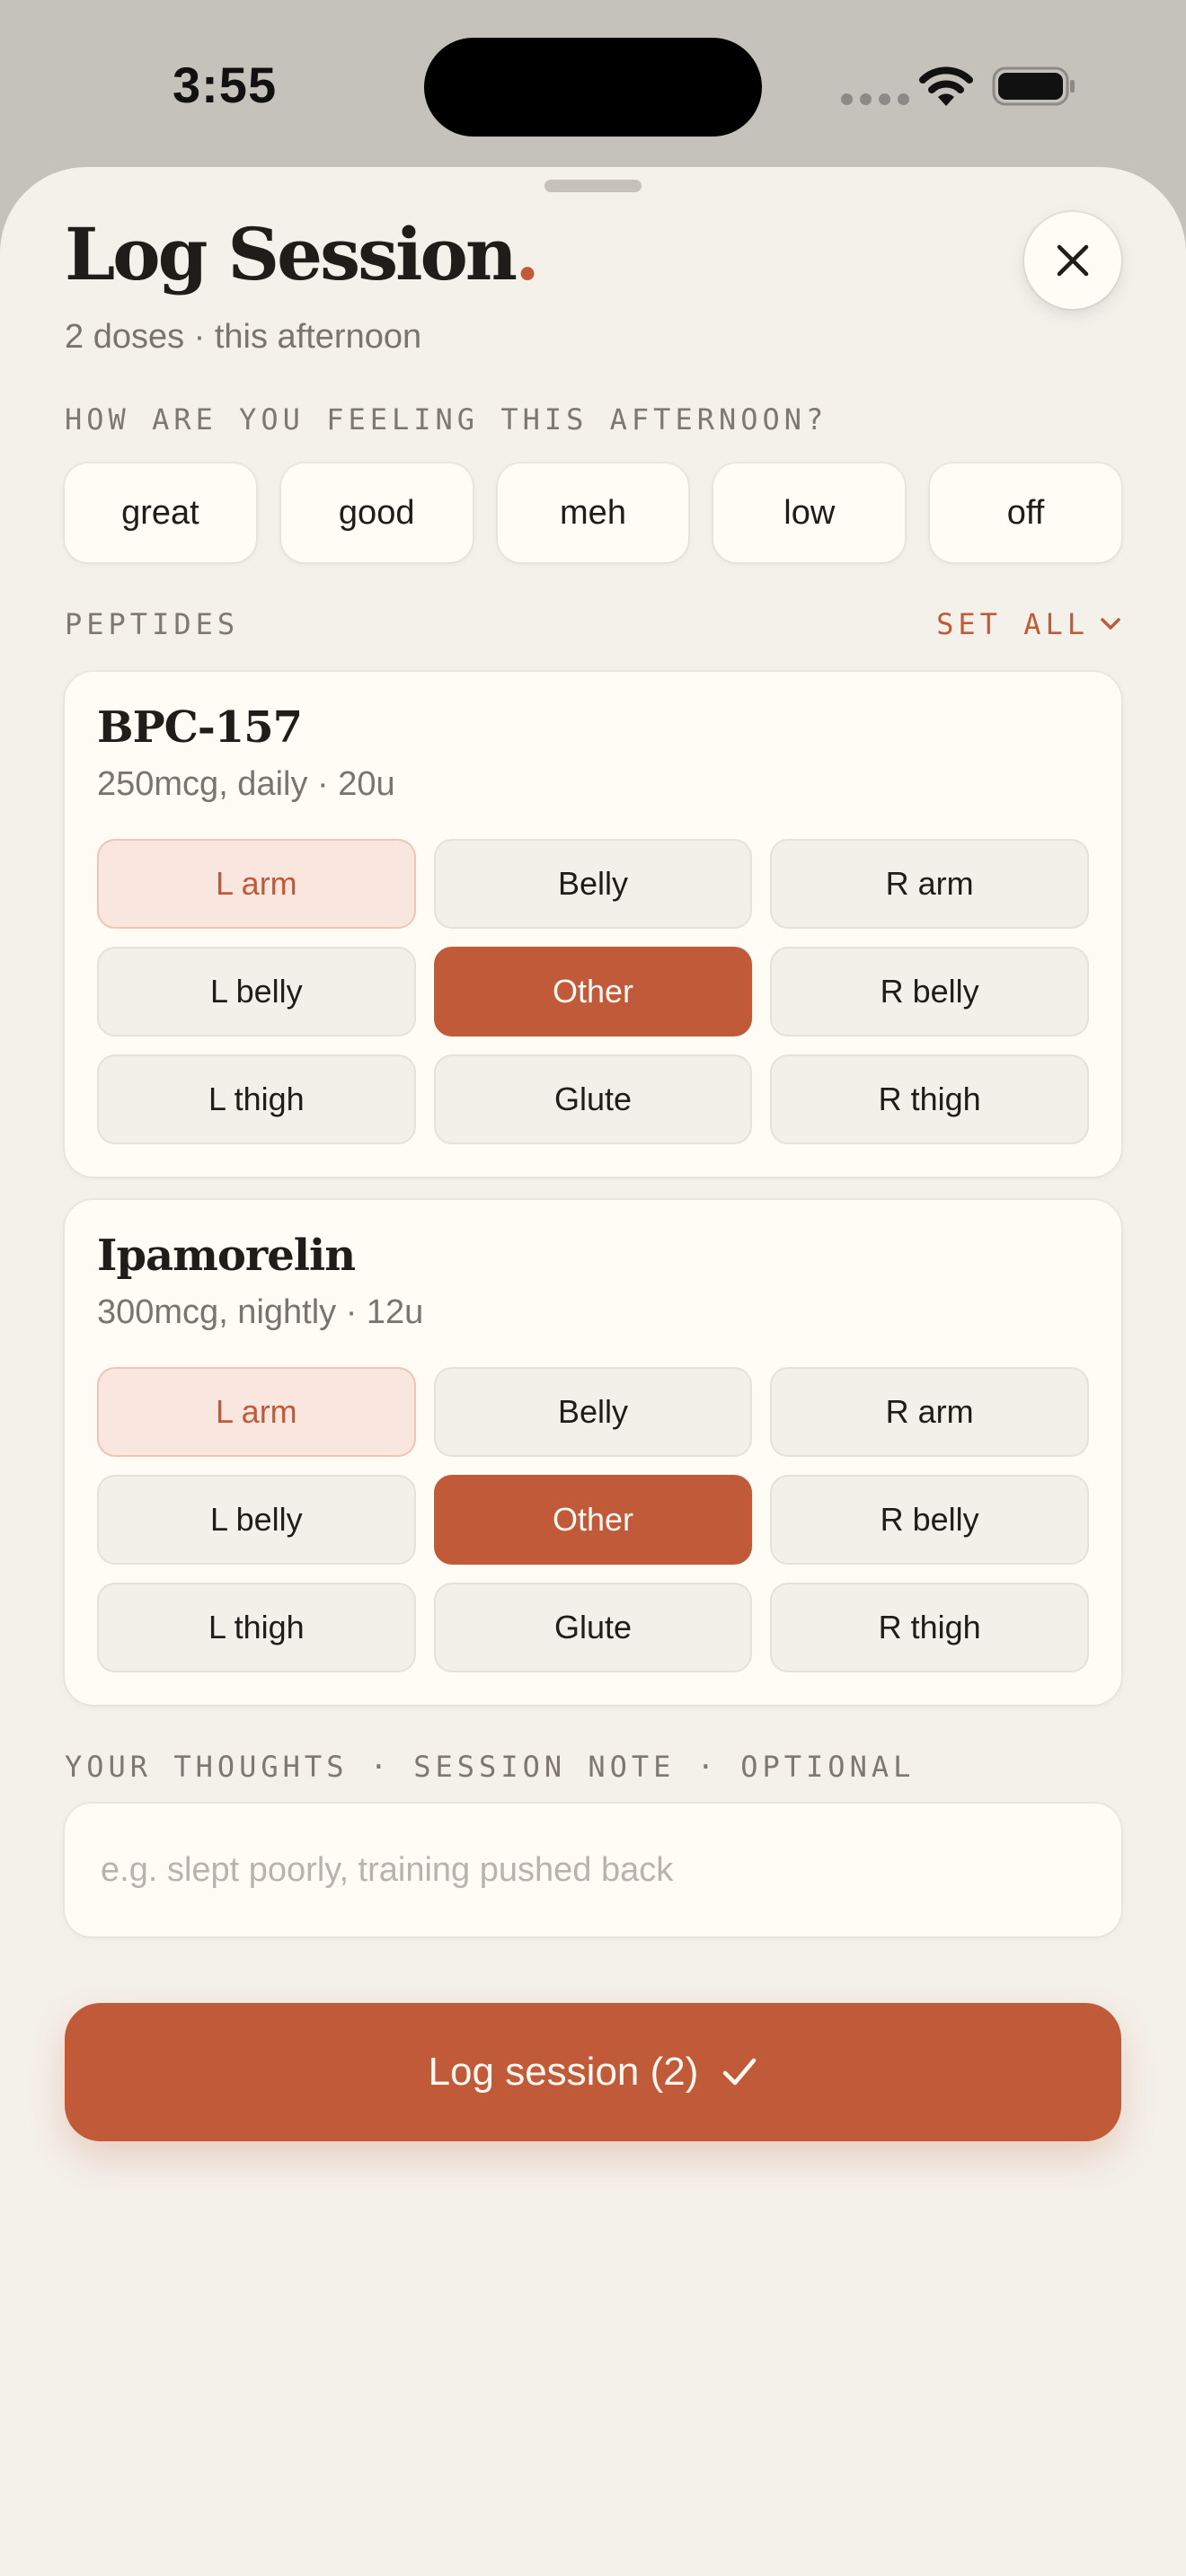 This screenshot has width=1186, height=2576. I want to click on sheet-grabber, so click(593, 186).